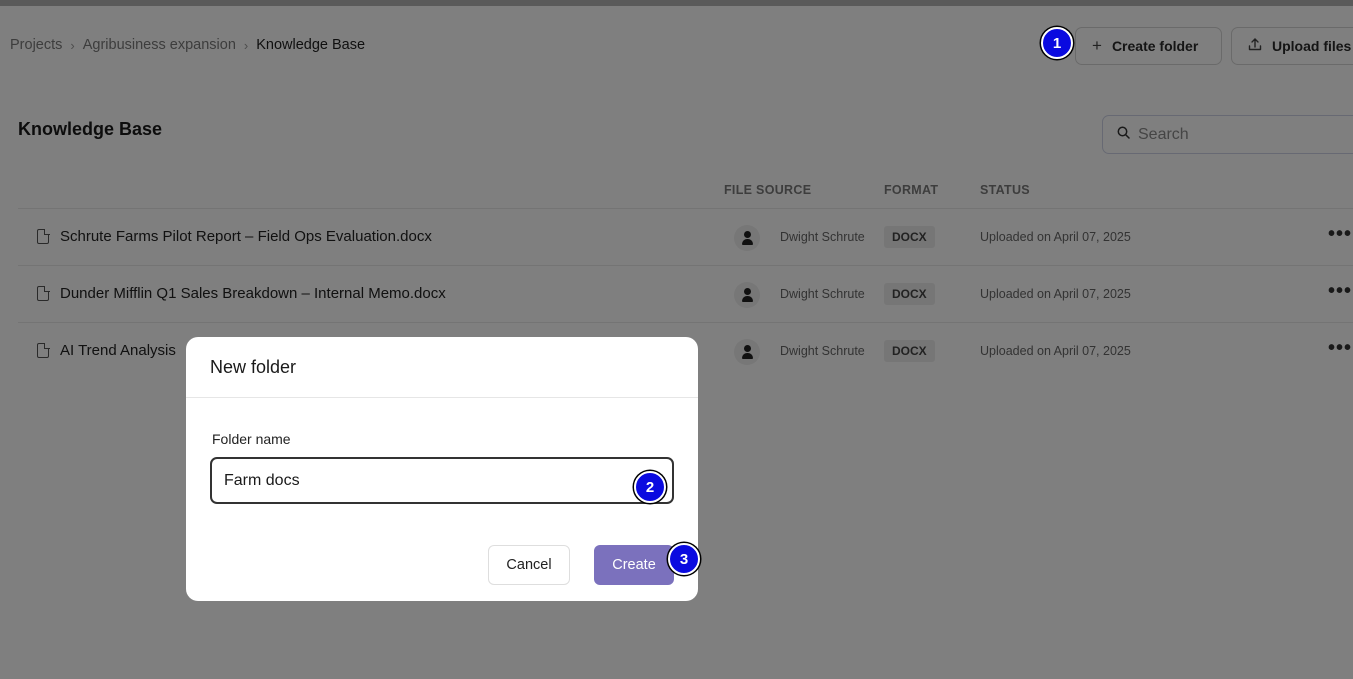  I want to click on step-marker: 3, so click(684, 559).